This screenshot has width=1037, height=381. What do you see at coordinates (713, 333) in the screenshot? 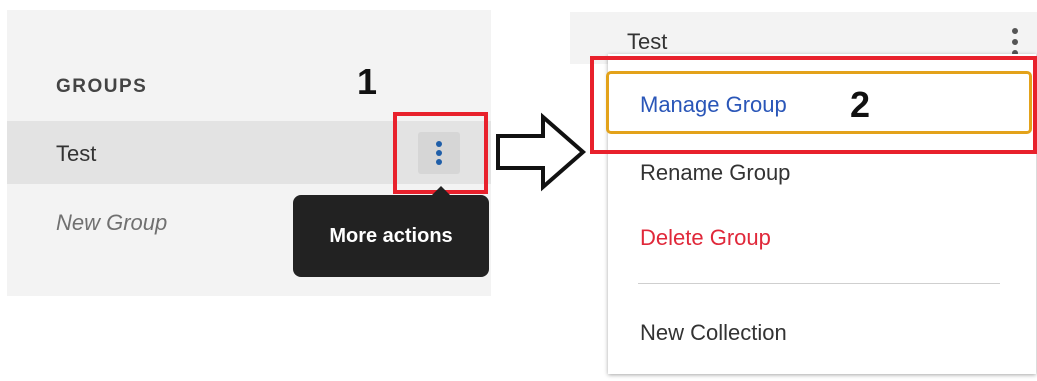
I see `menu-item-new-collection: New Collection` at bounding box center [713, 333].